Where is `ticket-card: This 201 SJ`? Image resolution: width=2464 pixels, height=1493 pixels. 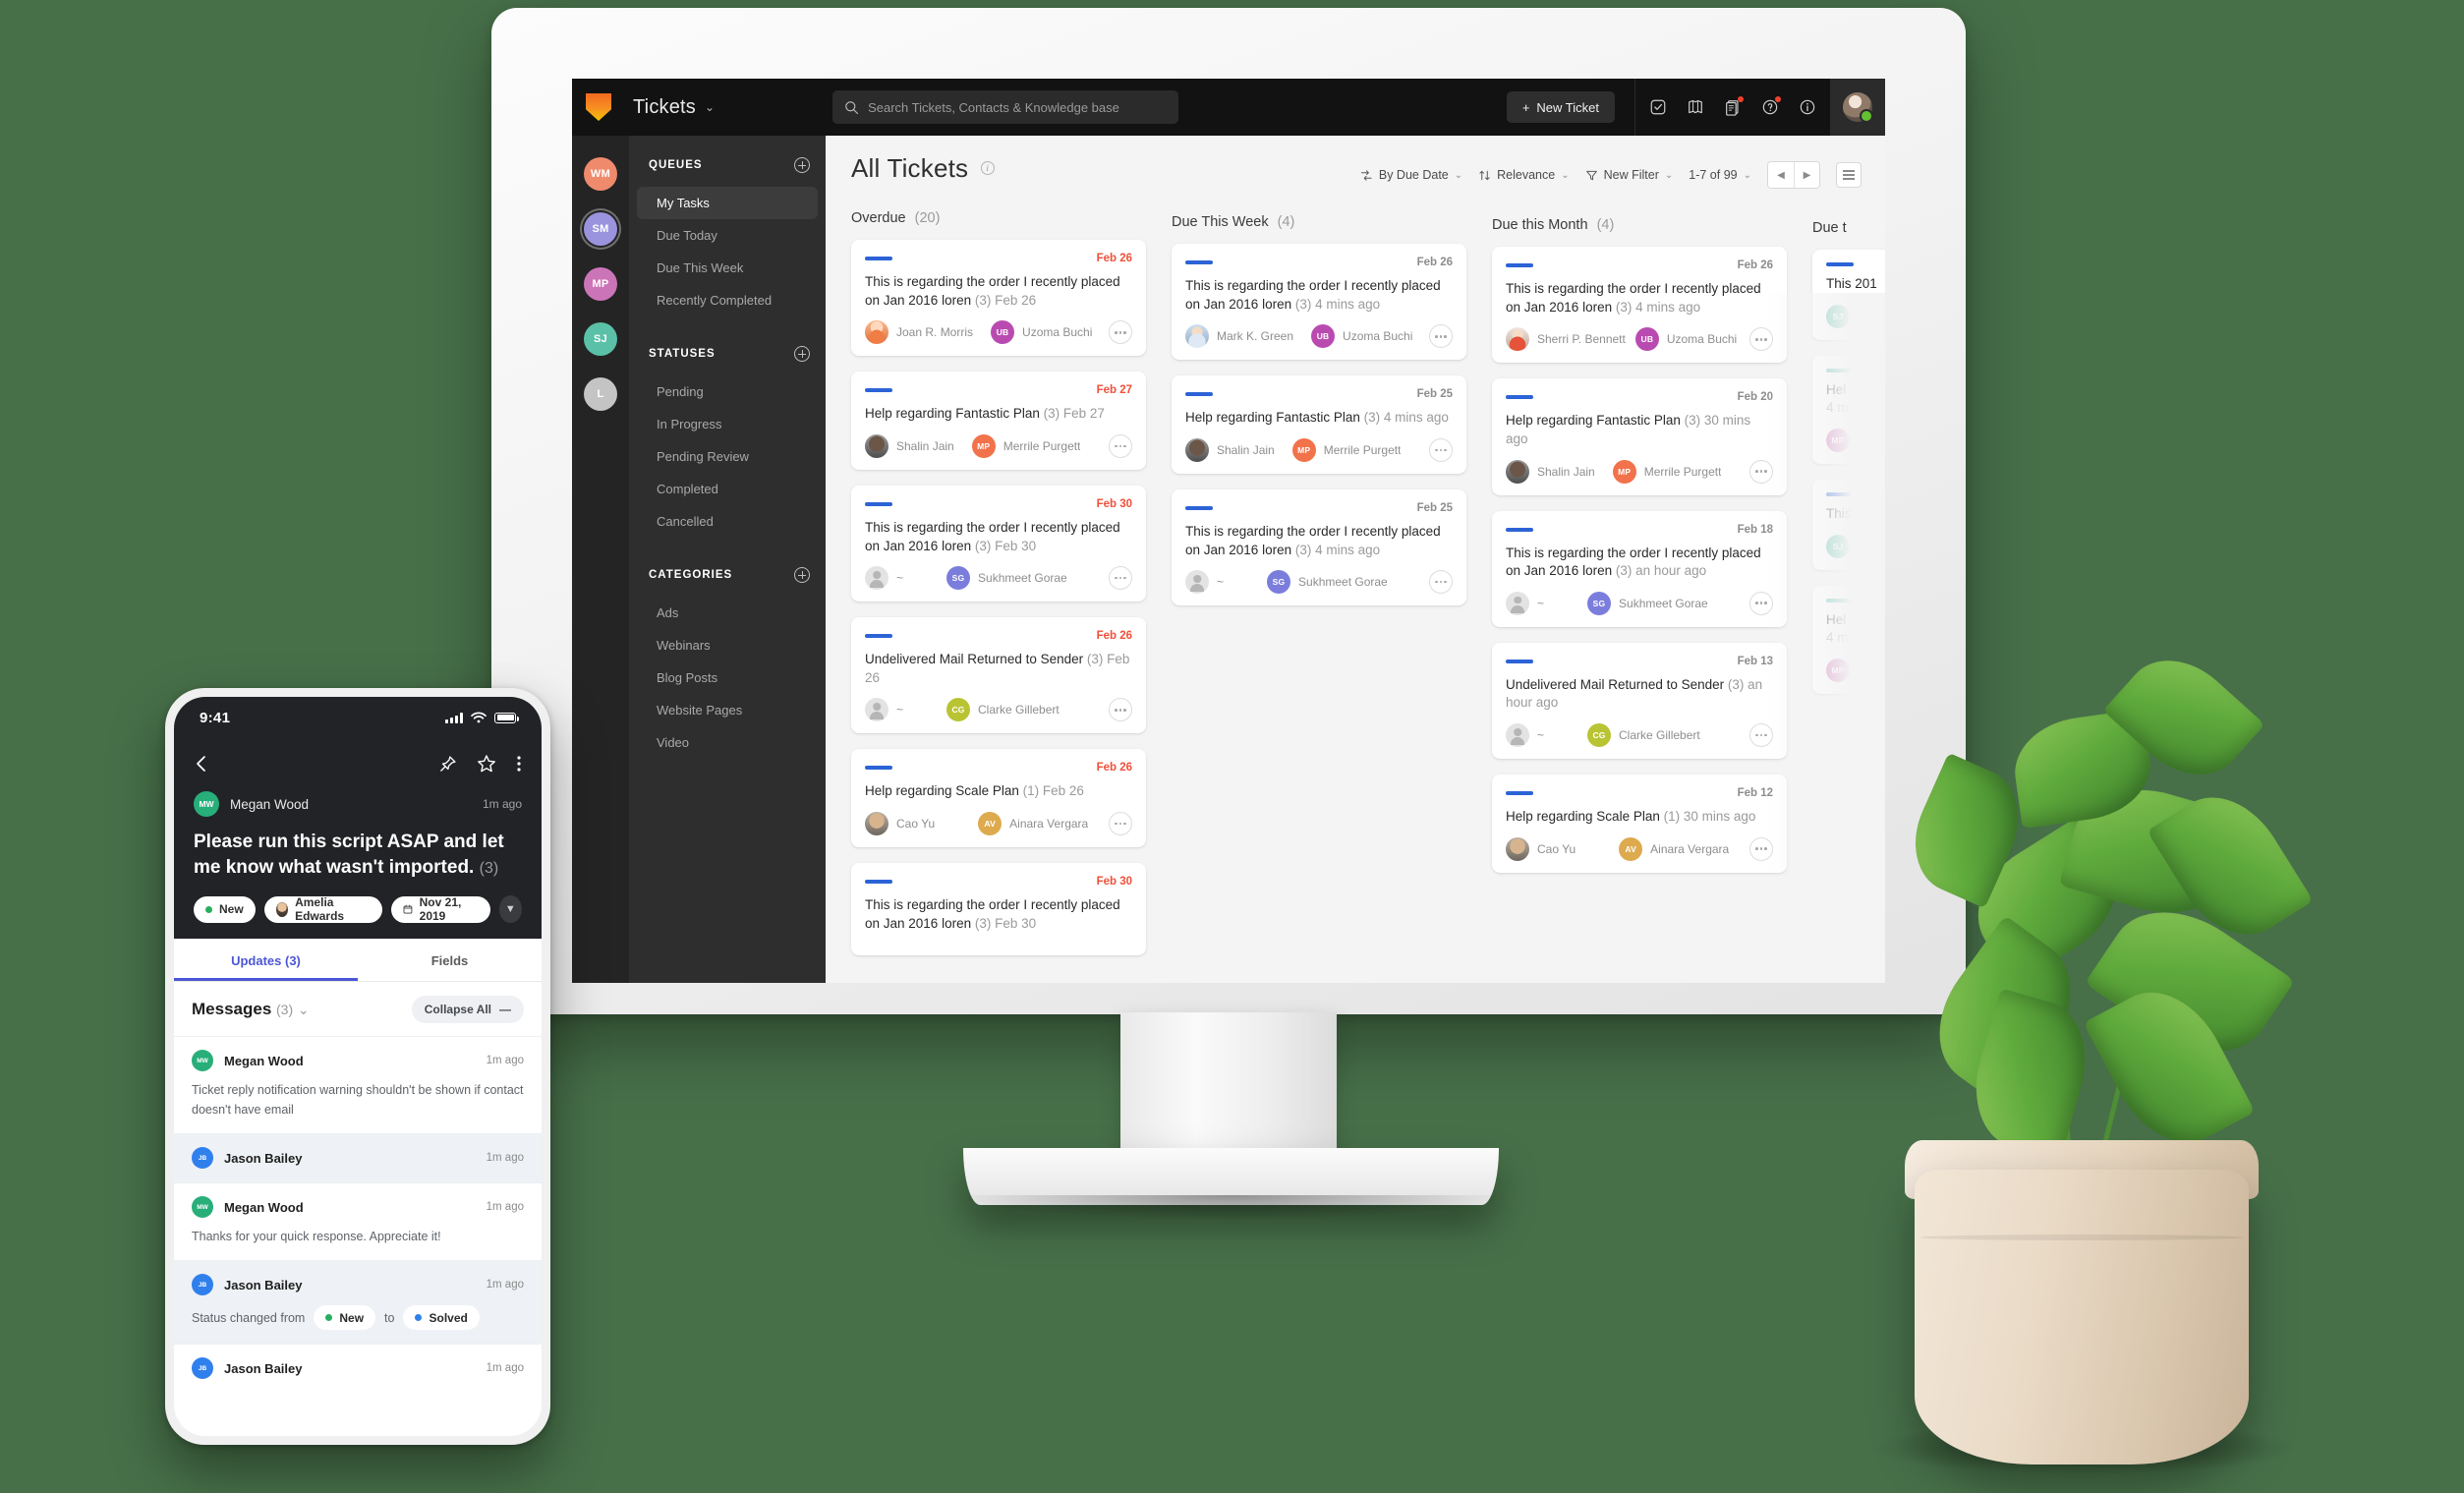
ticket-card: This 201 SJ is located at coordinates (1848, 295).